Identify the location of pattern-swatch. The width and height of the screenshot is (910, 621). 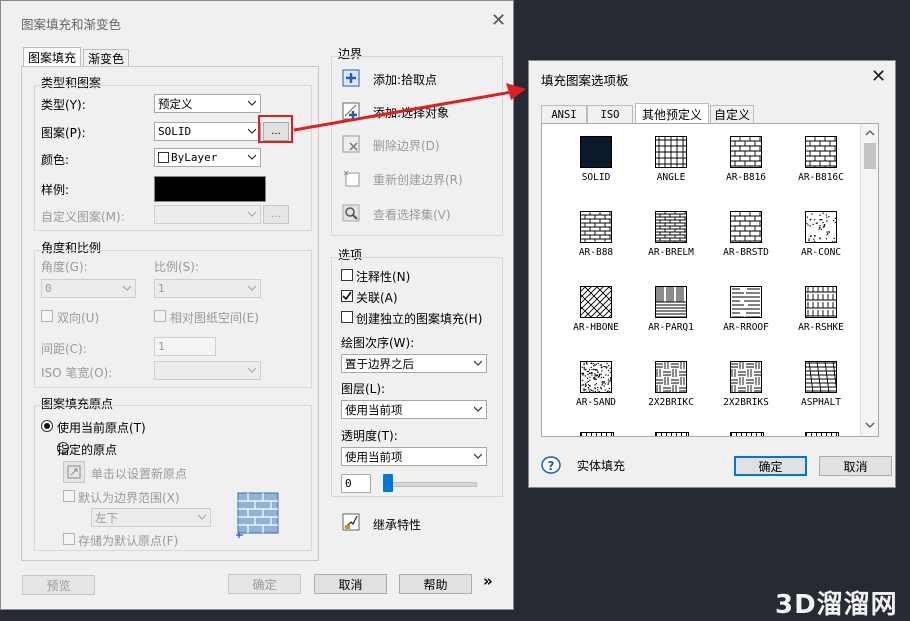
(210, 189).